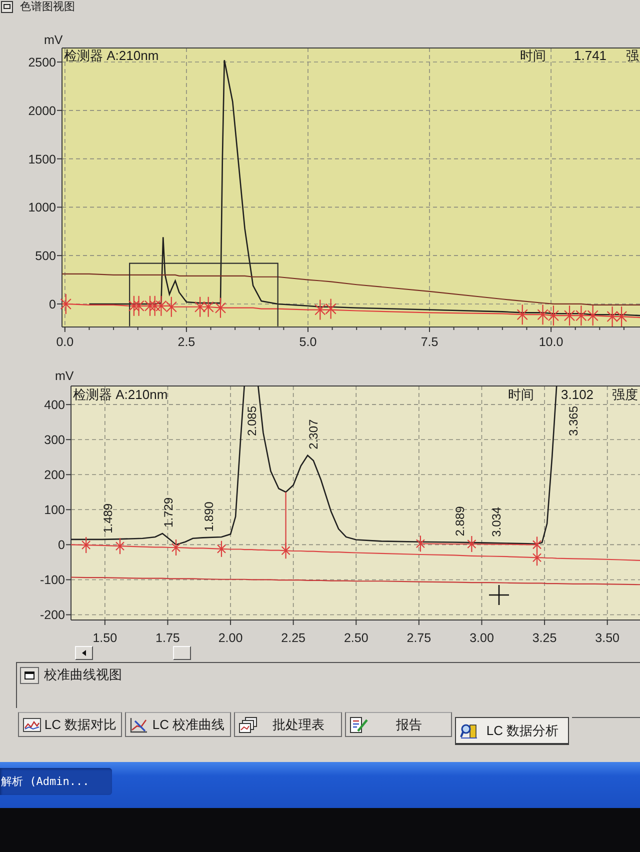 The width and height of the screenshot is (640, 852). I want to click on peak-label: 1.729, so click(168, 512).